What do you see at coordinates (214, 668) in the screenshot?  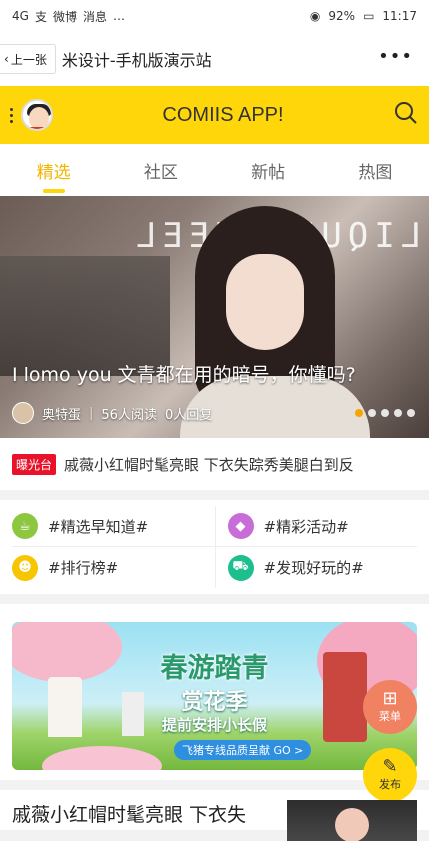 I see `promo-headline: 春游踏青` at bounding box center [214, 668].